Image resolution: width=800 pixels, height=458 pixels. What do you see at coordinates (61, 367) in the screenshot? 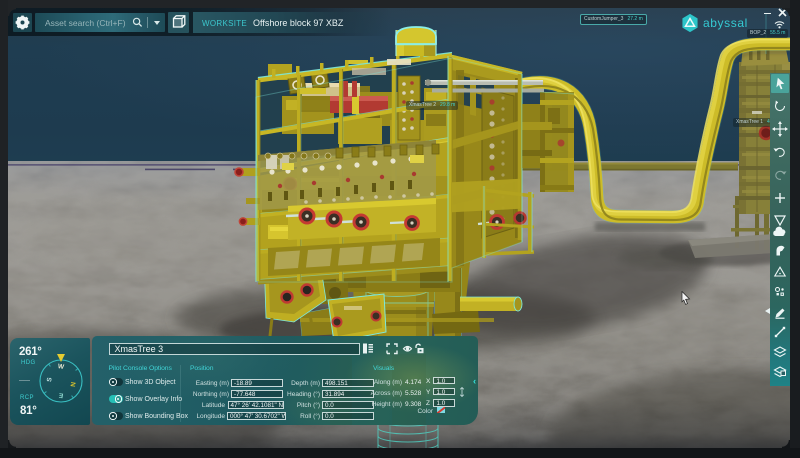
I see `svg-text: W` at bounding box center [61, 367].